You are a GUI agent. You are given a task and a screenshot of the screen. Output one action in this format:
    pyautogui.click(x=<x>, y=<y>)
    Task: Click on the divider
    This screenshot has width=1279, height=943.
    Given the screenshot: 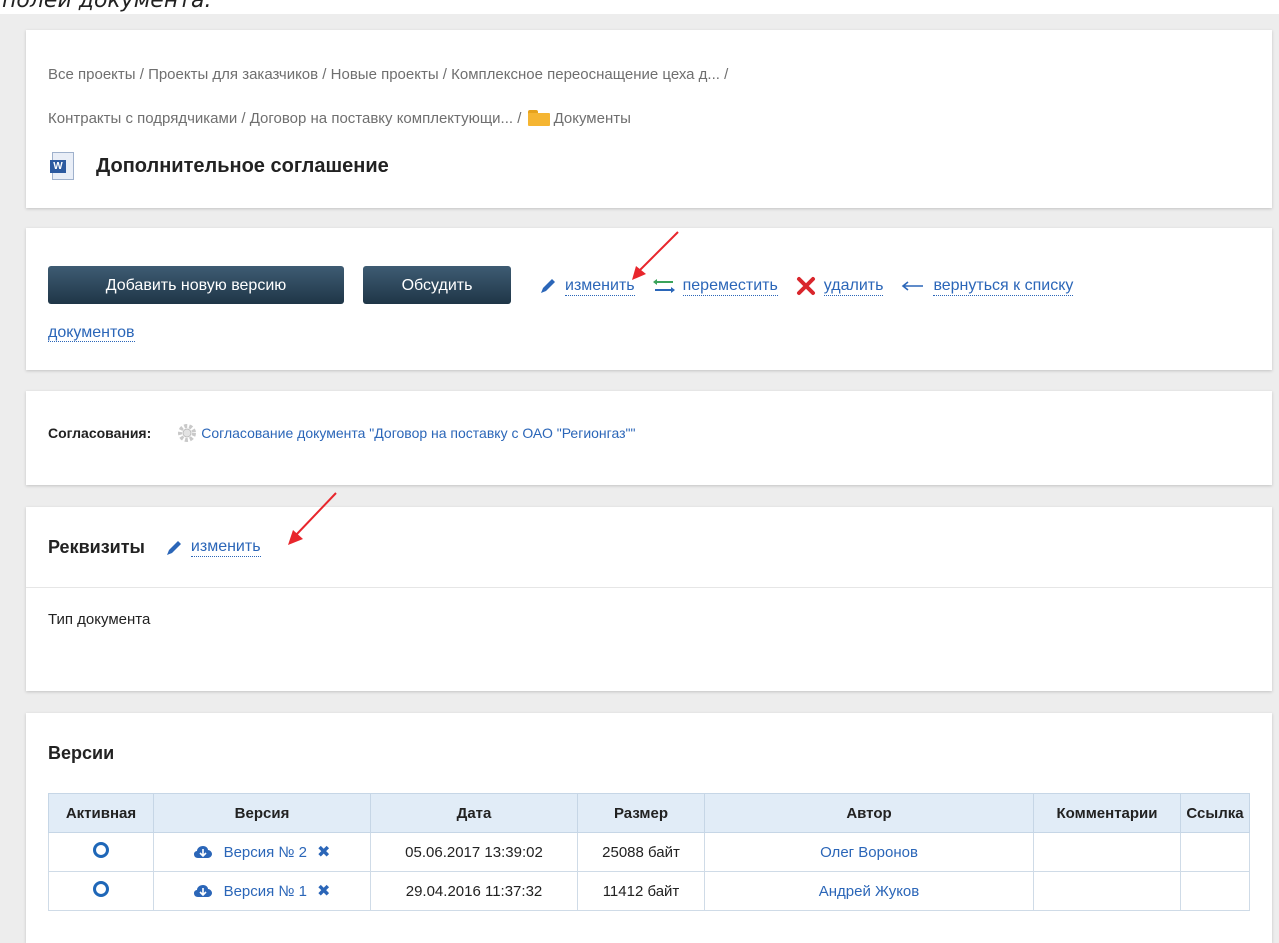 What is the action you would take?
    pyautogui.click(x=649, y=587)
    